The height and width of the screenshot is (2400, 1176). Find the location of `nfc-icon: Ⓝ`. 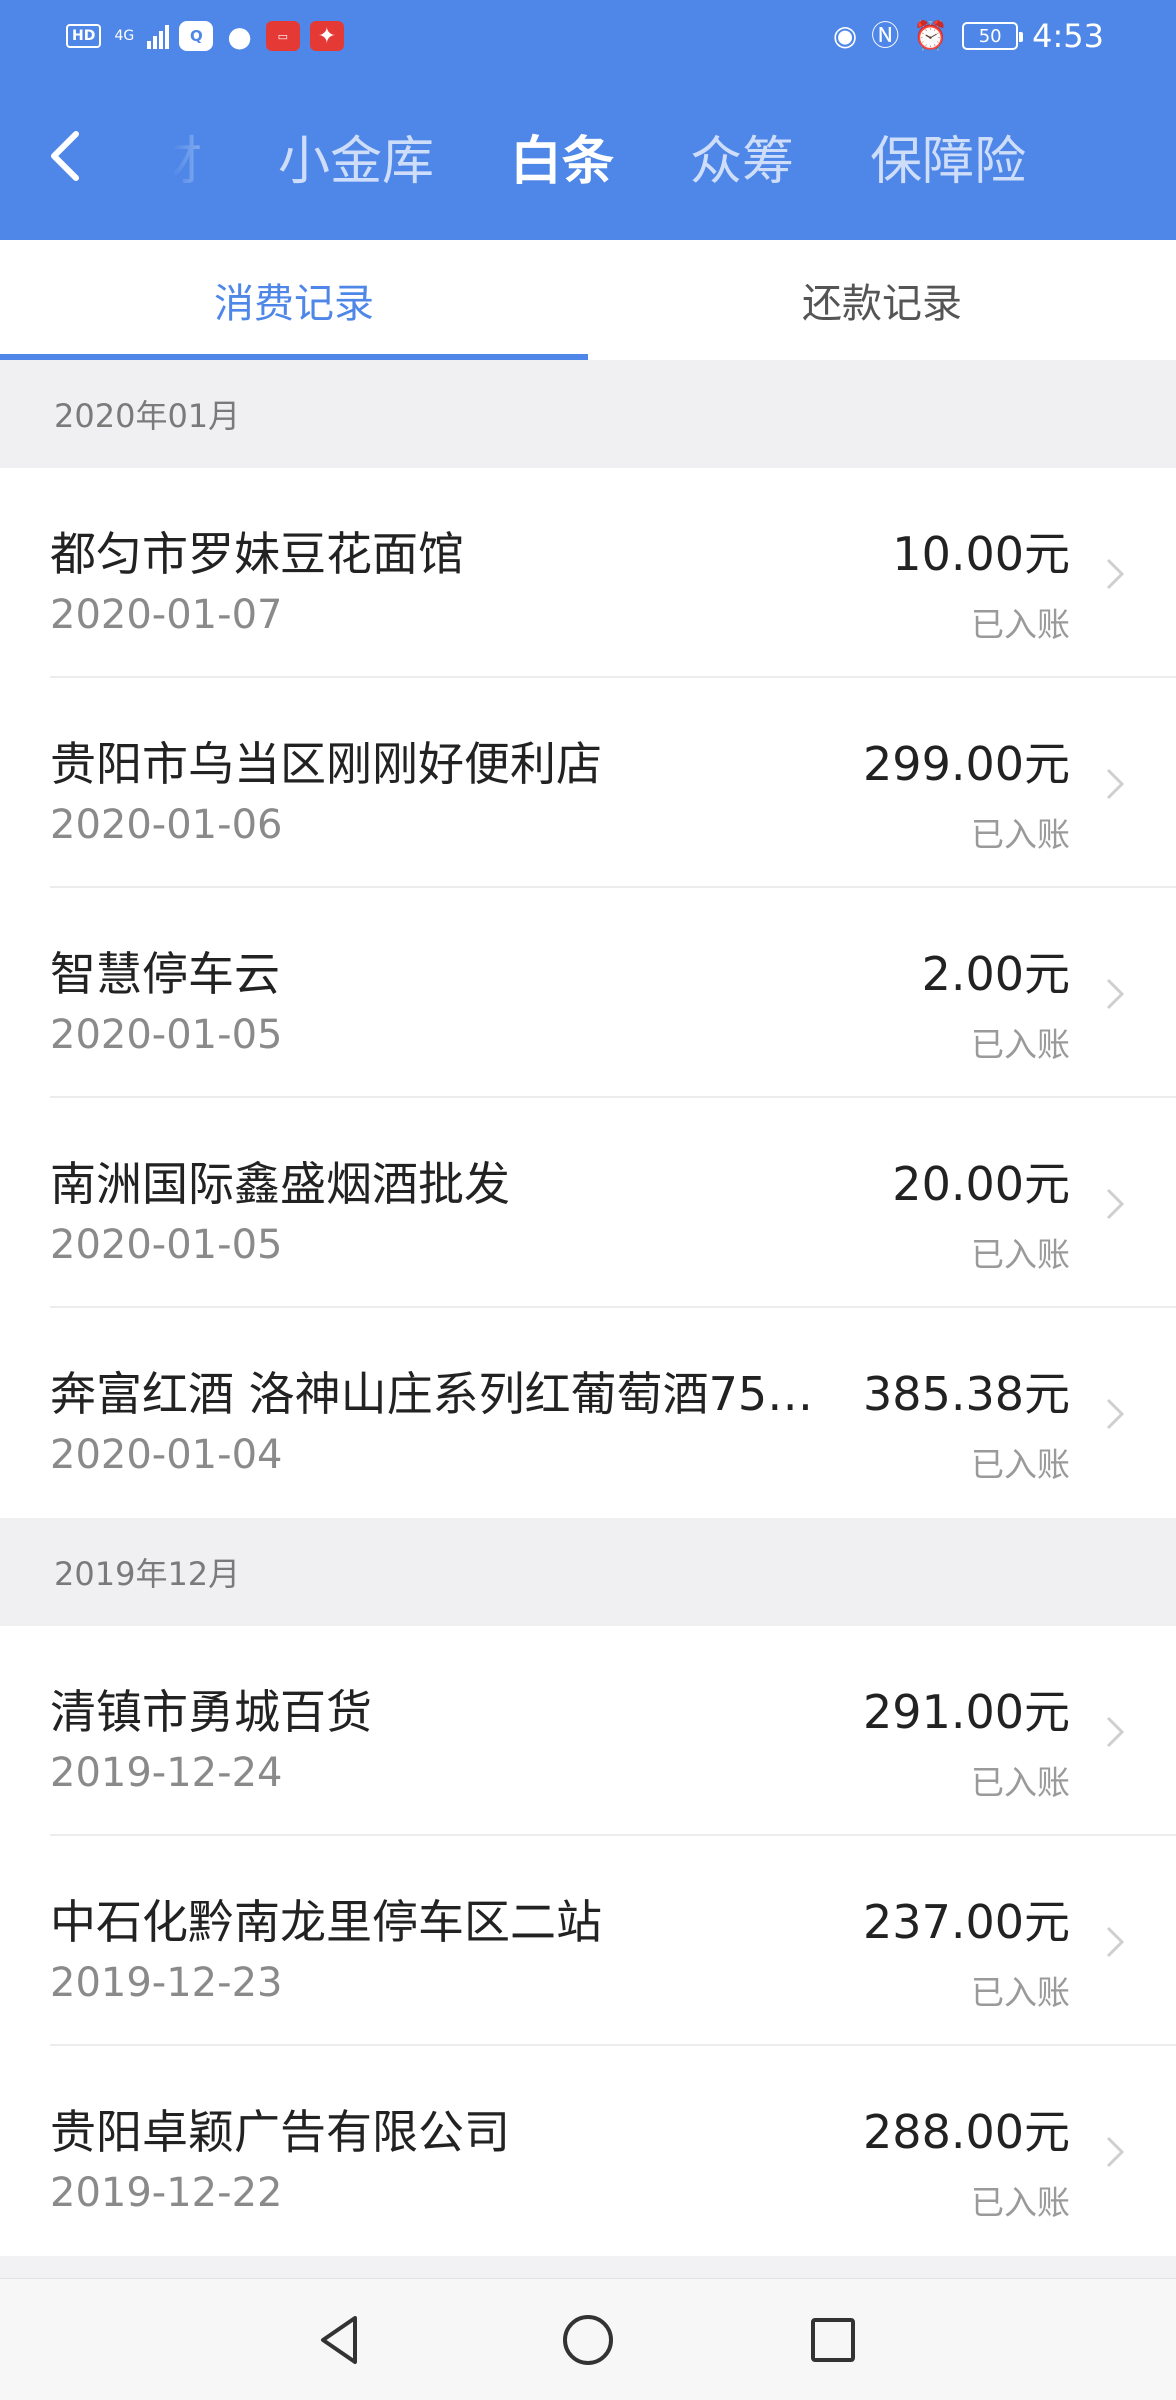

nfc-icon: Ⓝ is located at coordinates (885, 35).